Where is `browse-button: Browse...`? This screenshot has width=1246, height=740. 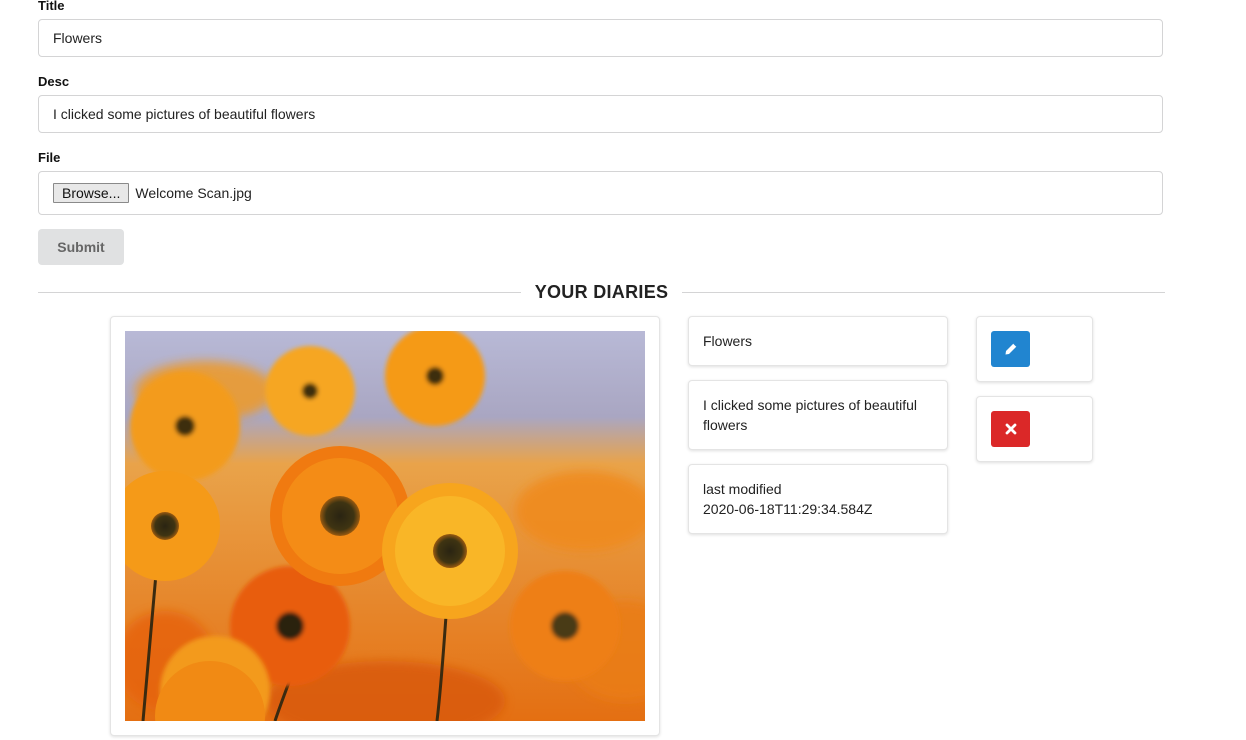
browse-button: Browse... is located at coordinates (91, 193).